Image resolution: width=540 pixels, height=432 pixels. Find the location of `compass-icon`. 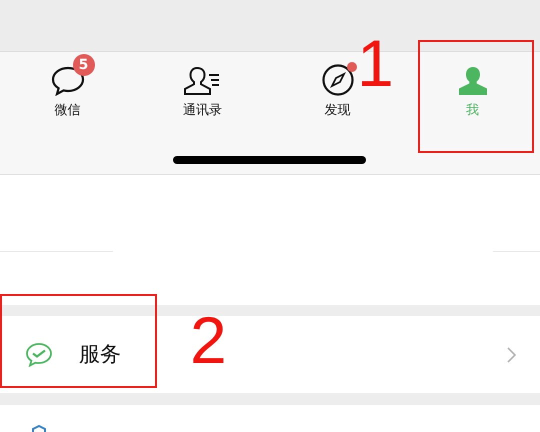

compass-icon is located at coordinates (338, 80).